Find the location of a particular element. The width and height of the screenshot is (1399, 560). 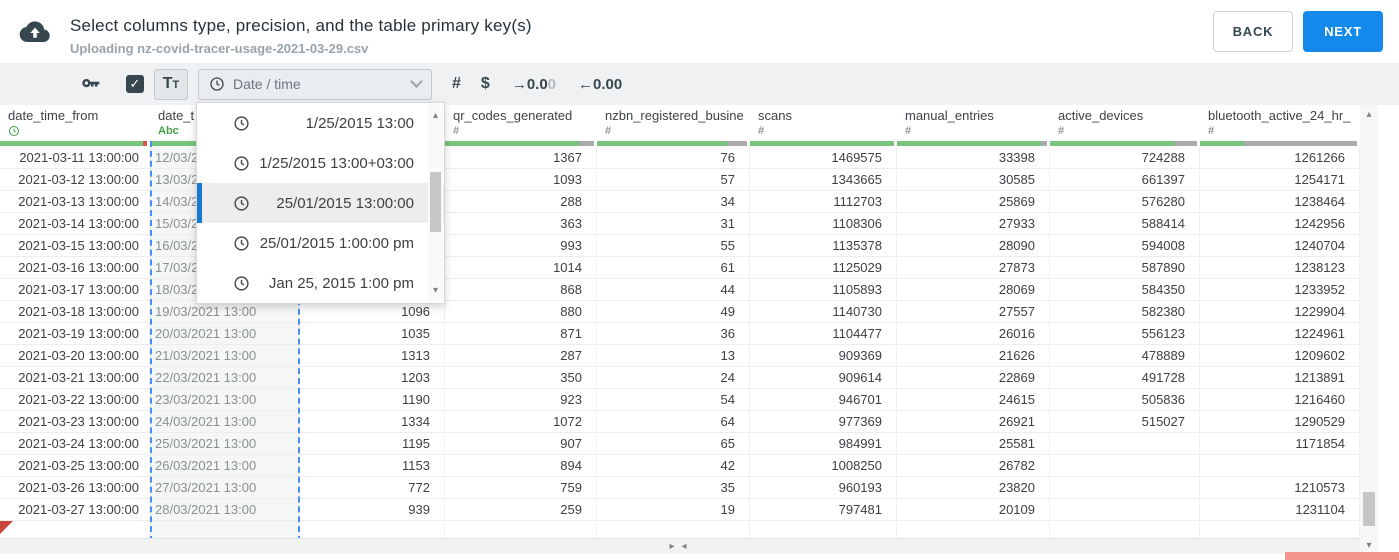

table-cell: 1313 is located at coordinates (372, 356).